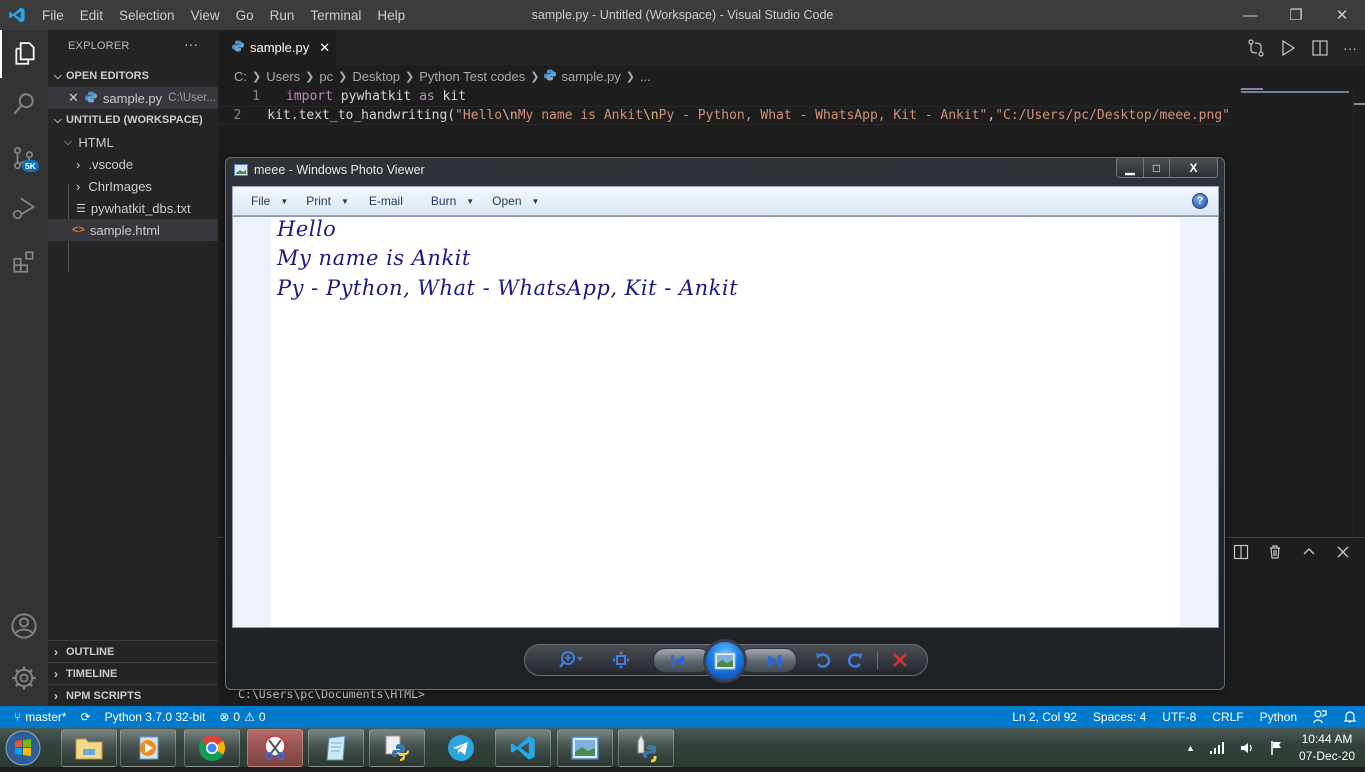  What do you see at coordinates (1277, 748) in the screenshot?
I see `action-center-flag-icon` at bounding box center [1277, 748].